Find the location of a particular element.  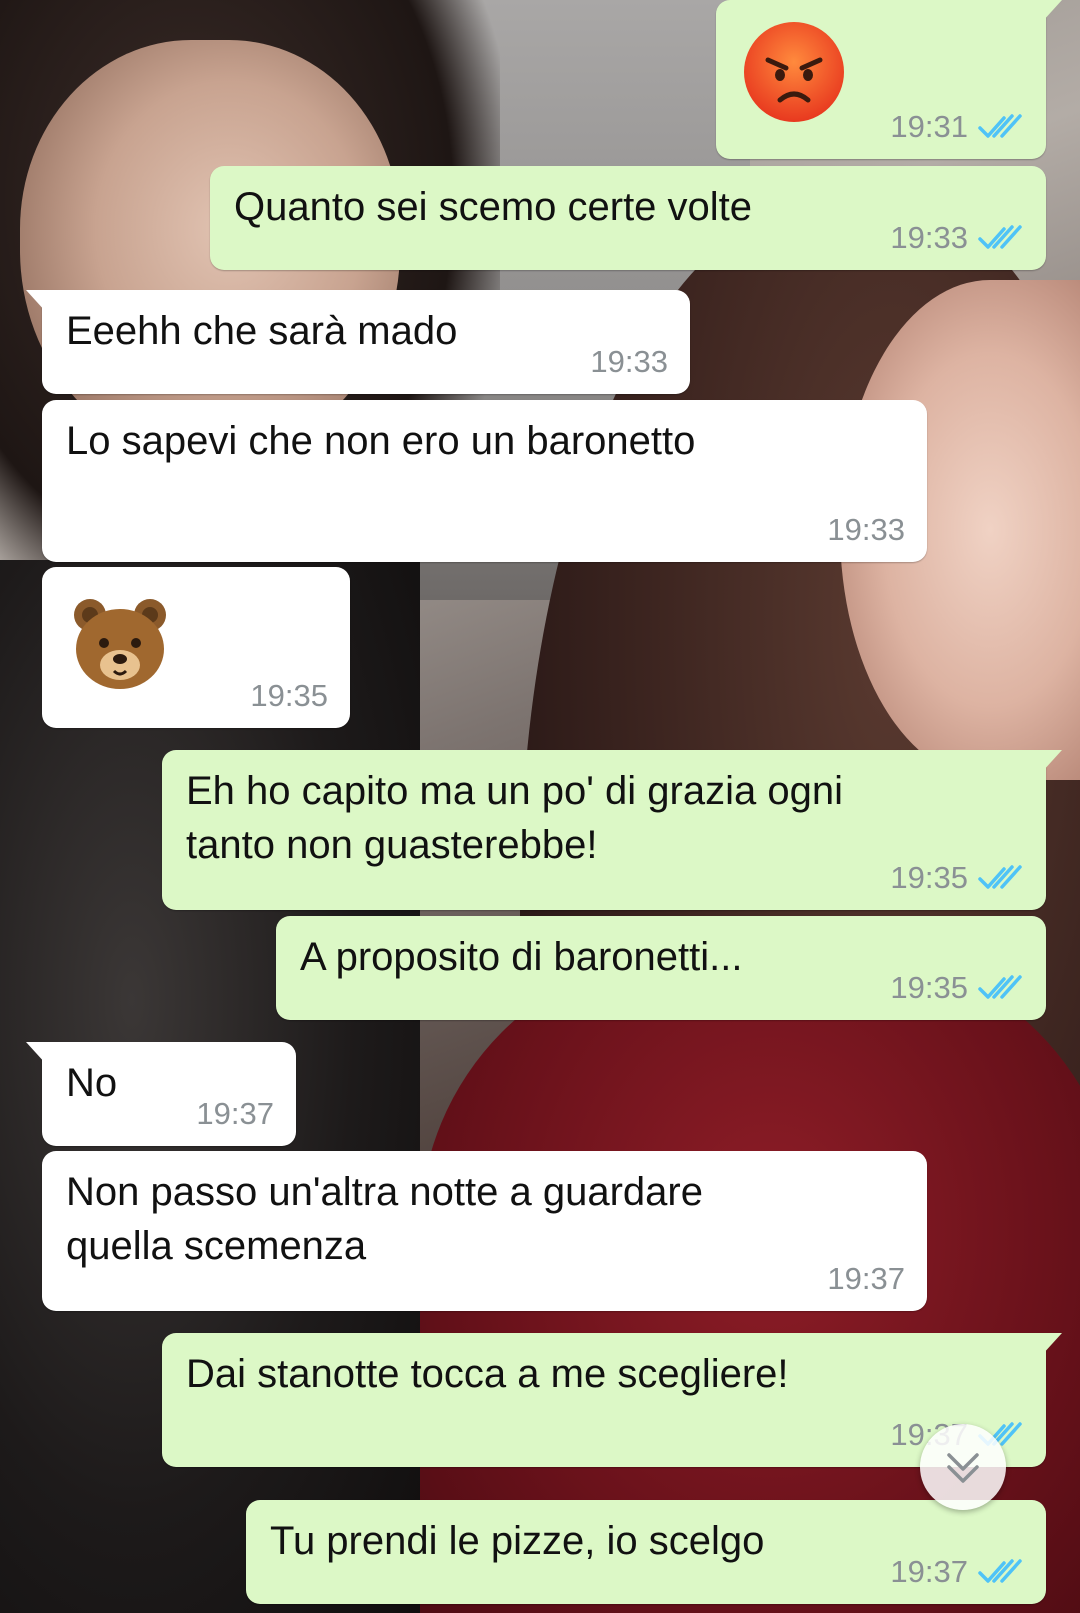

message-bubble-outgoing: Tu prendi le pizze, io scelgo 19:37 is located at coordinates (646, 1552).